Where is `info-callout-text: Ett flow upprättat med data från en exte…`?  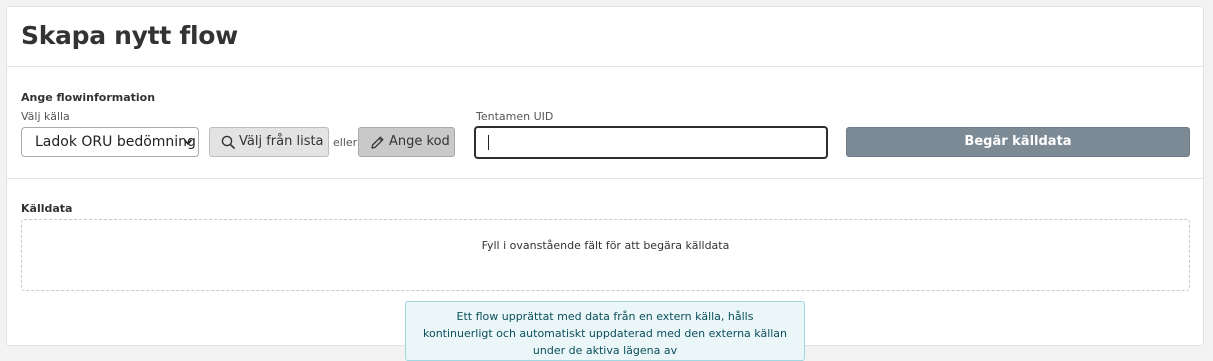 info-callout-text: Ett flow upprättat med data från en exte… is located at coordinates (605, 333).